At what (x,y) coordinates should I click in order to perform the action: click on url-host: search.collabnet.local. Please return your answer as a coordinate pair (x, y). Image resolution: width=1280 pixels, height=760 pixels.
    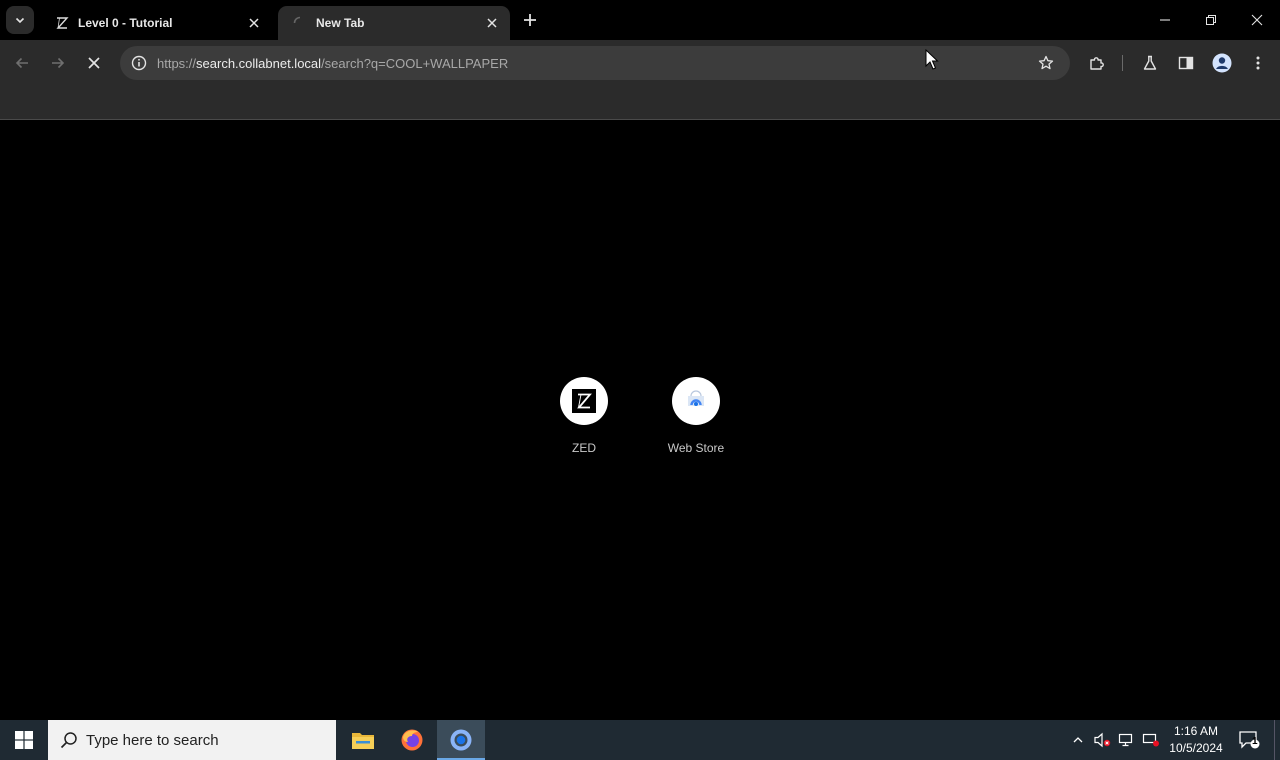
    Looking at the image, I should click on (259, 63).